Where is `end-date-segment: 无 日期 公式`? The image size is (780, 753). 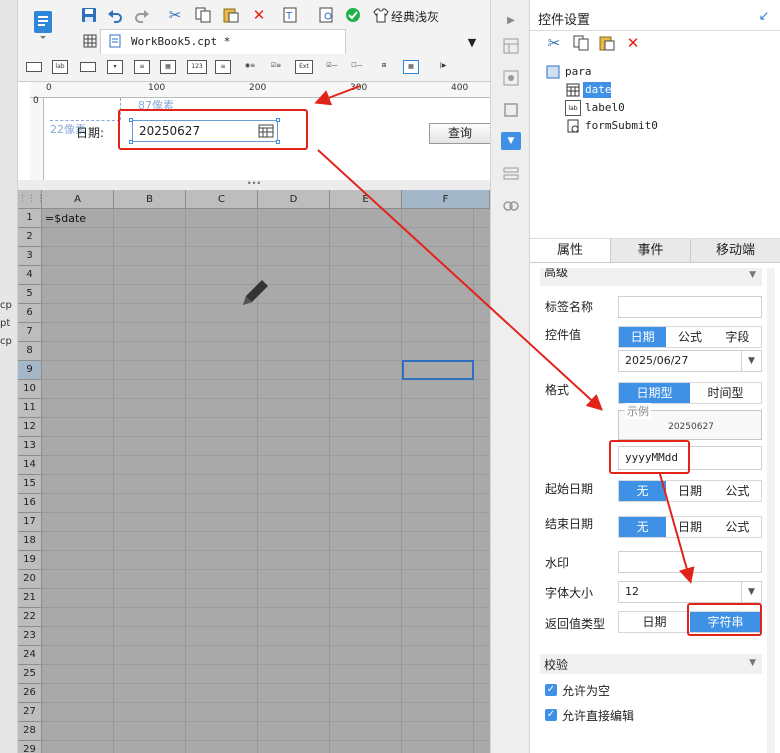 end-date-segment: 无 日期 公式 is located at coordinates (690, 527).